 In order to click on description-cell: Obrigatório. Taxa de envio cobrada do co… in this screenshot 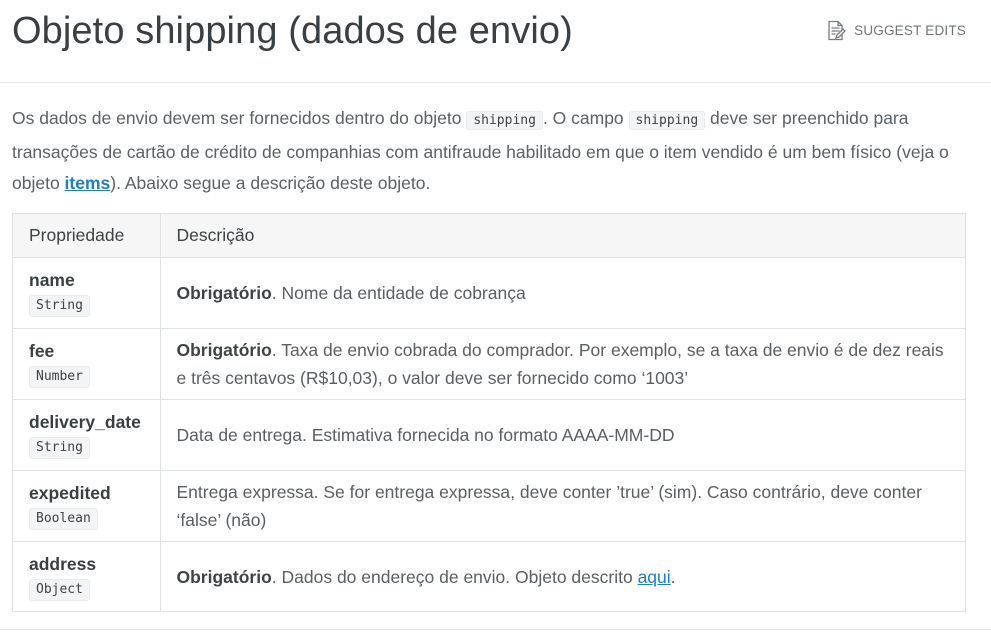, I will do `click(562, 364)`.